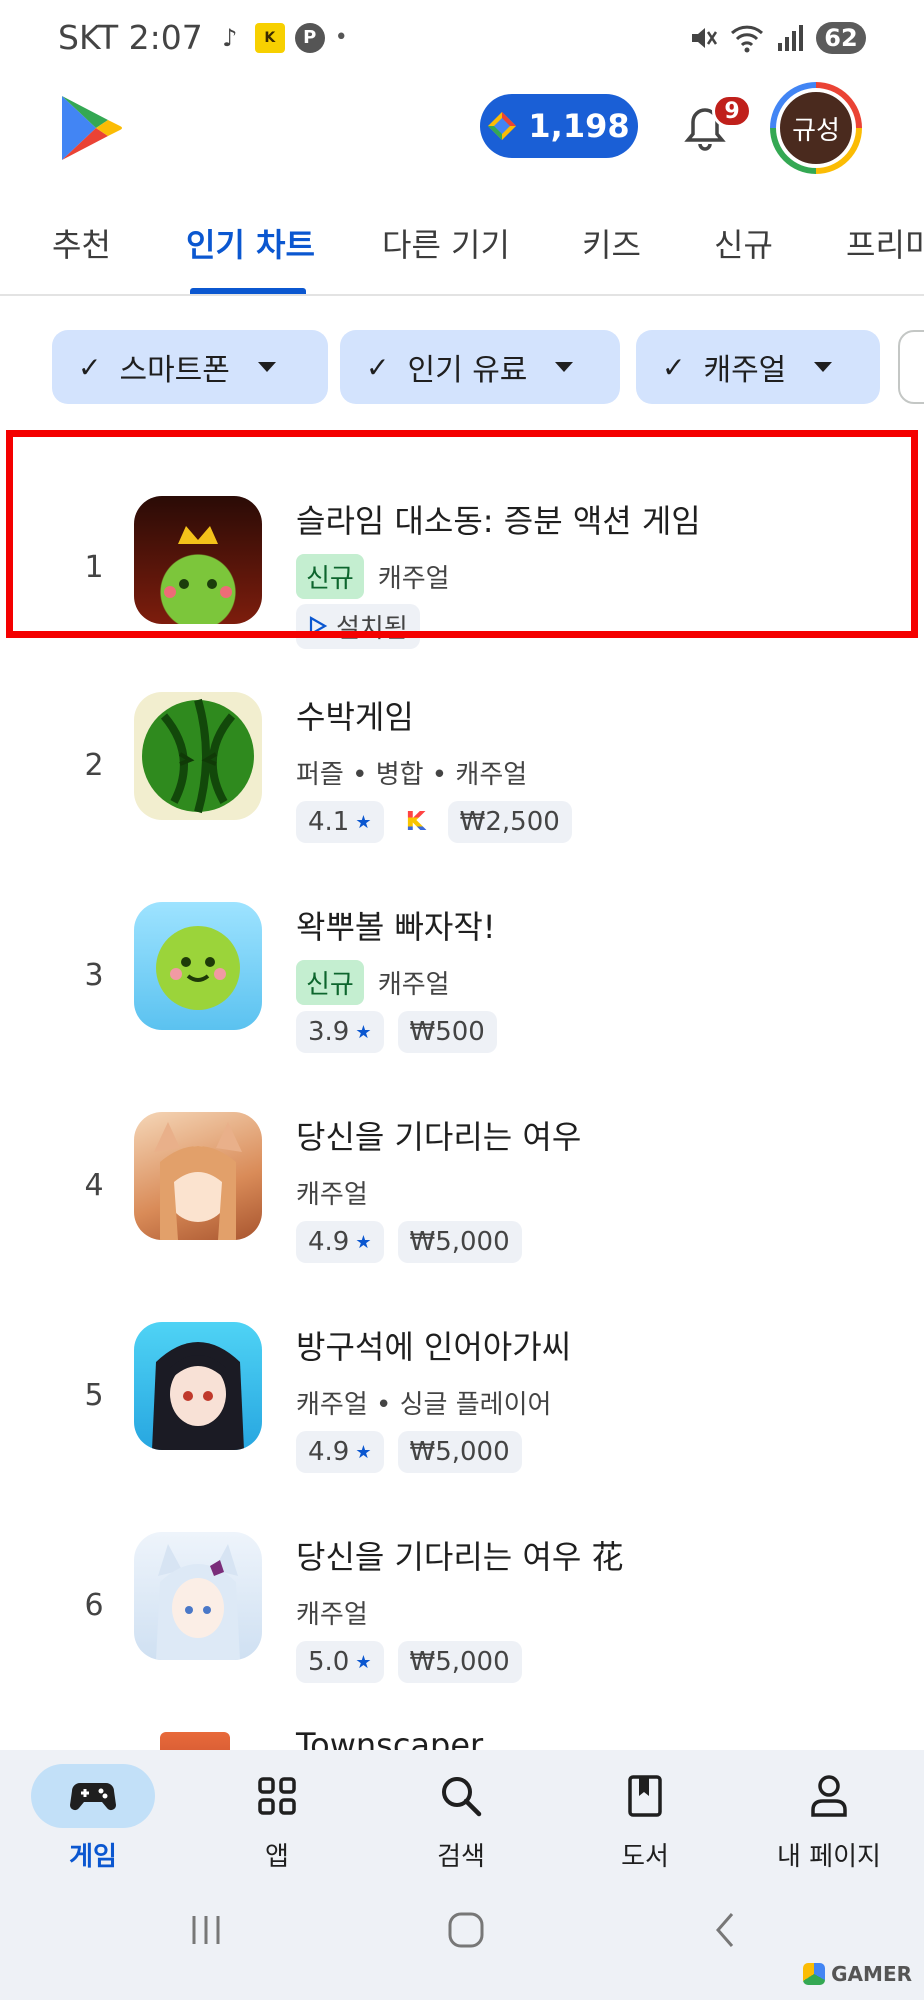 The width and height of the screenshot is (924, 2000). What do you see at coordinates (424, 1404) in the screenshot?
I see `app-categories: 캐주얼 • 싱글 플레이어` at bounding box center [424, 1404].